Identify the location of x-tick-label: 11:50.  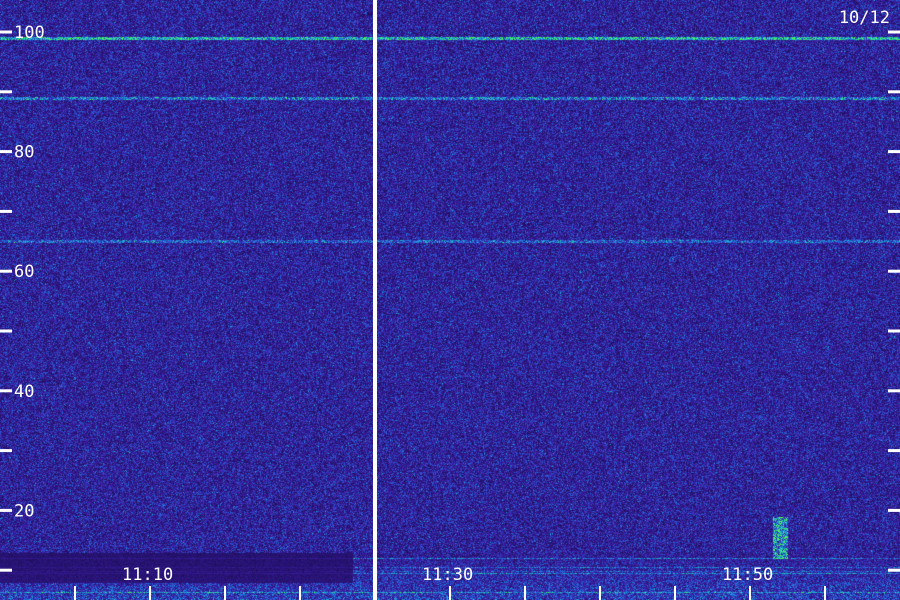
(747, 575).